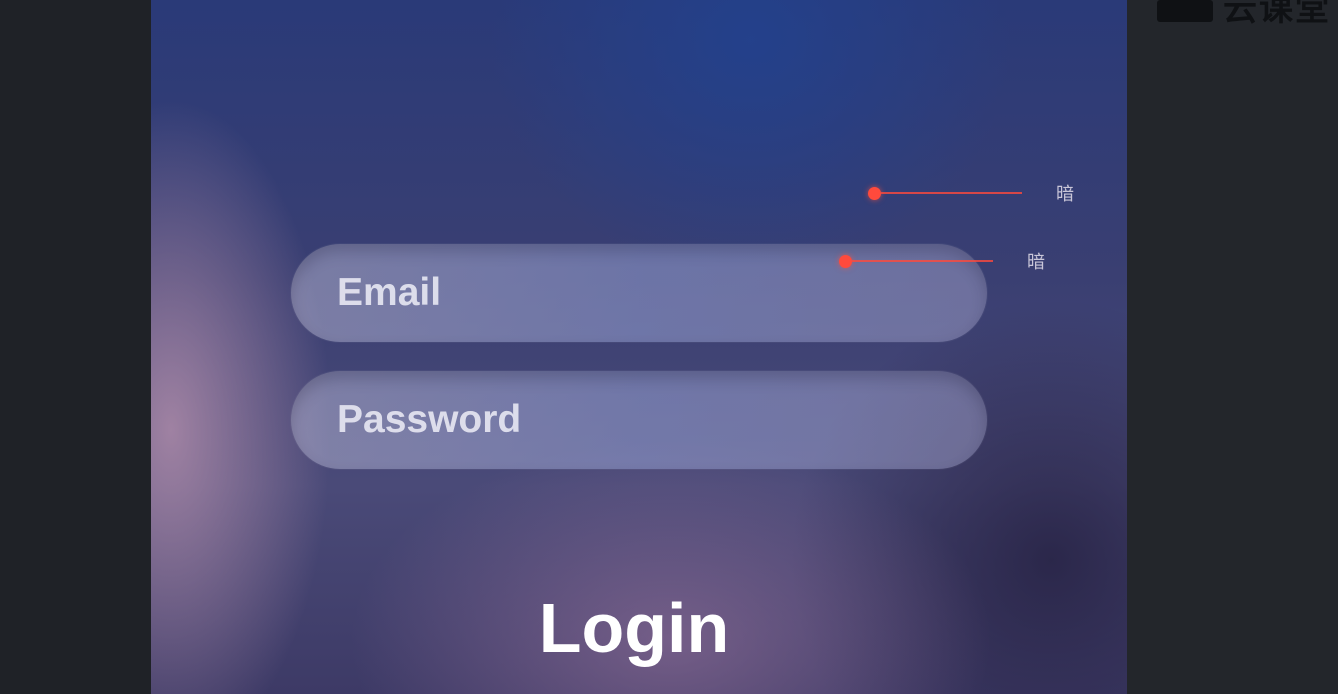 This screenshot has width=1338, height=694. Describe the element at coordinates (639, 420) in the screenshot. I see `password-field: Password` at that location.